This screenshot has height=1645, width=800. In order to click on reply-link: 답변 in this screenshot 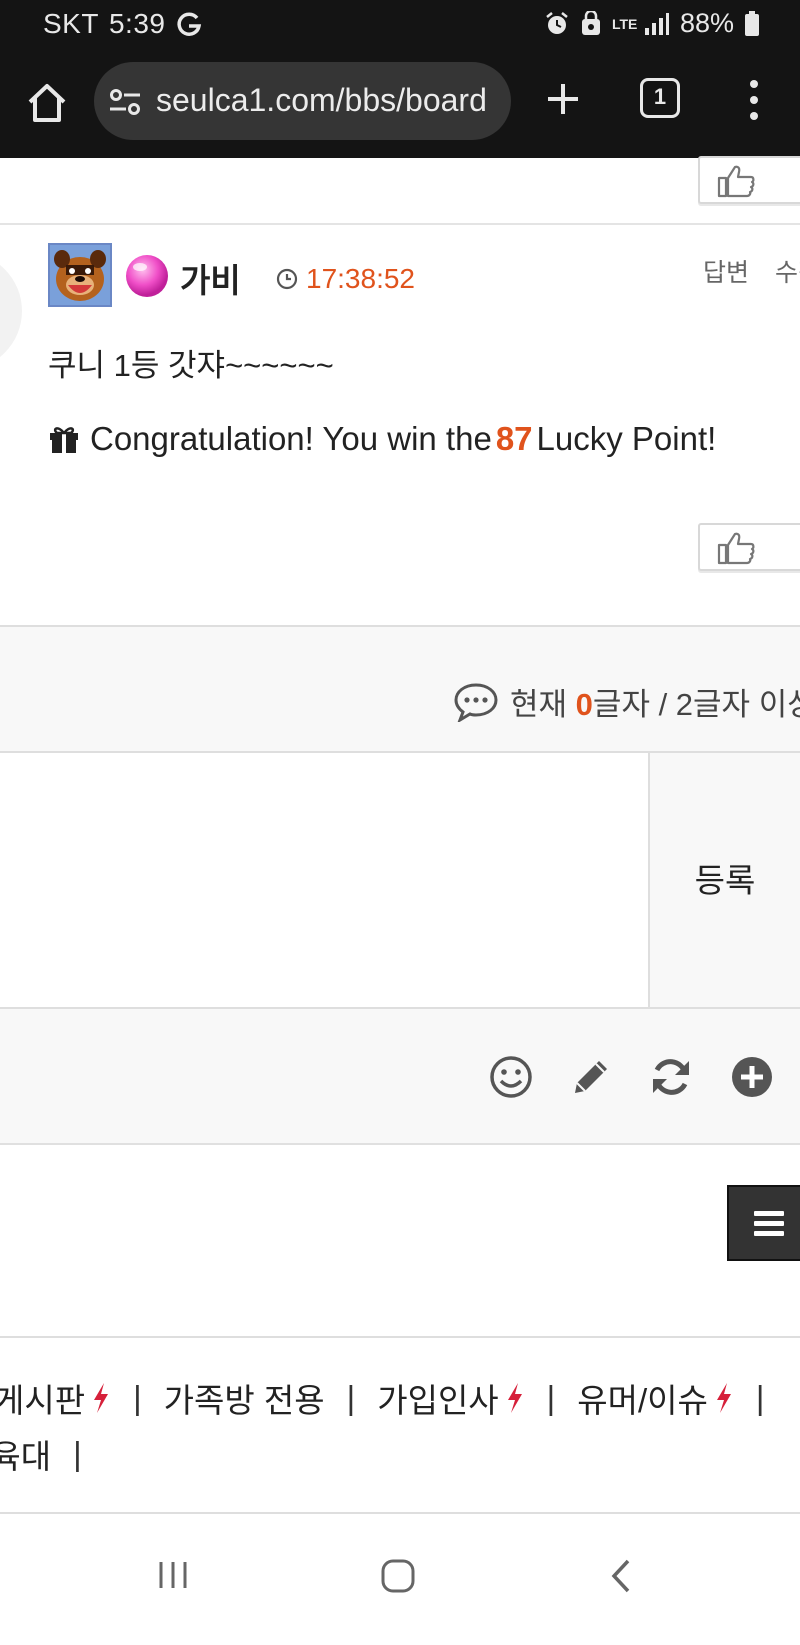, I will do `click(726, 273)`.